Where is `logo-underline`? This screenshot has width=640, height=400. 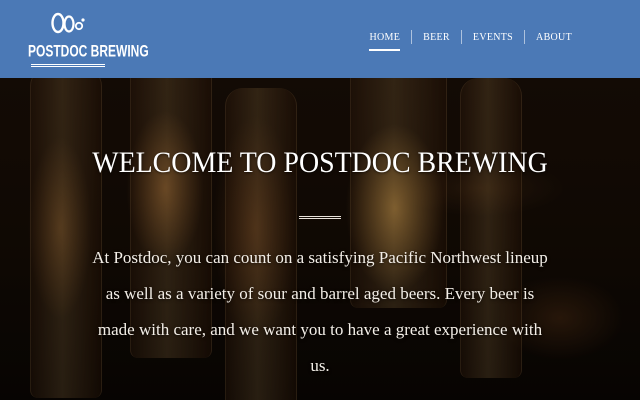 logo-underline is located at coordinates (68, 65).